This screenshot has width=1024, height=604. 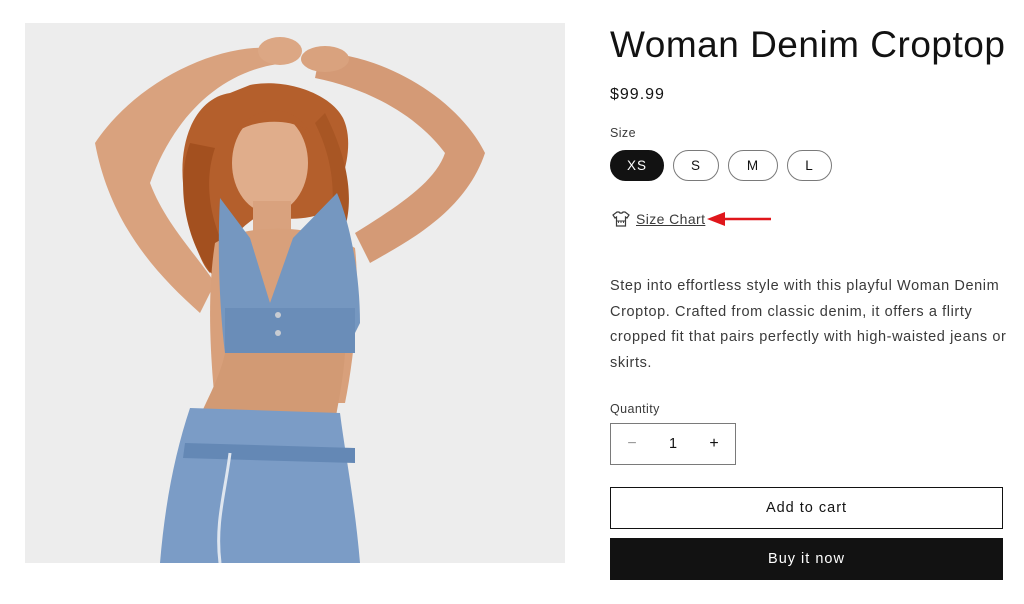 I want to click on product-price: $99.99, so click(x=637, y=94).